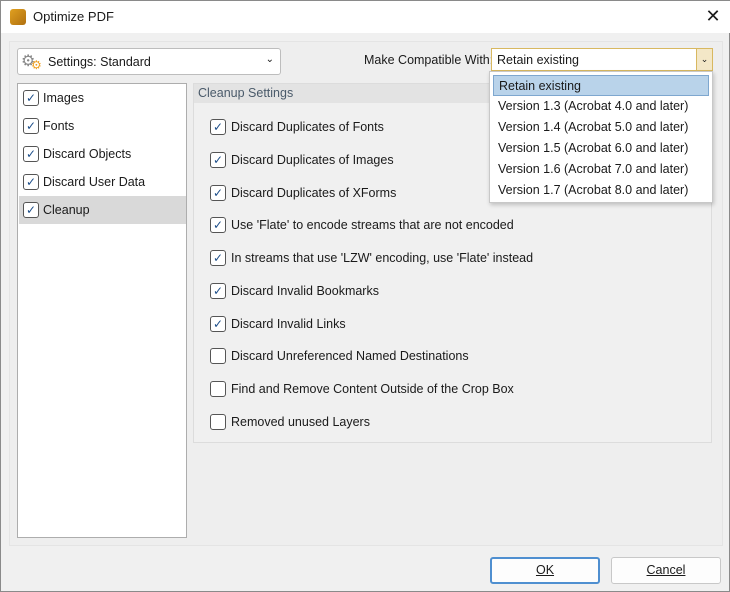  I want to click on sidebar-item-discard-objects: ✓ Discard Objects, so click(102, 154).